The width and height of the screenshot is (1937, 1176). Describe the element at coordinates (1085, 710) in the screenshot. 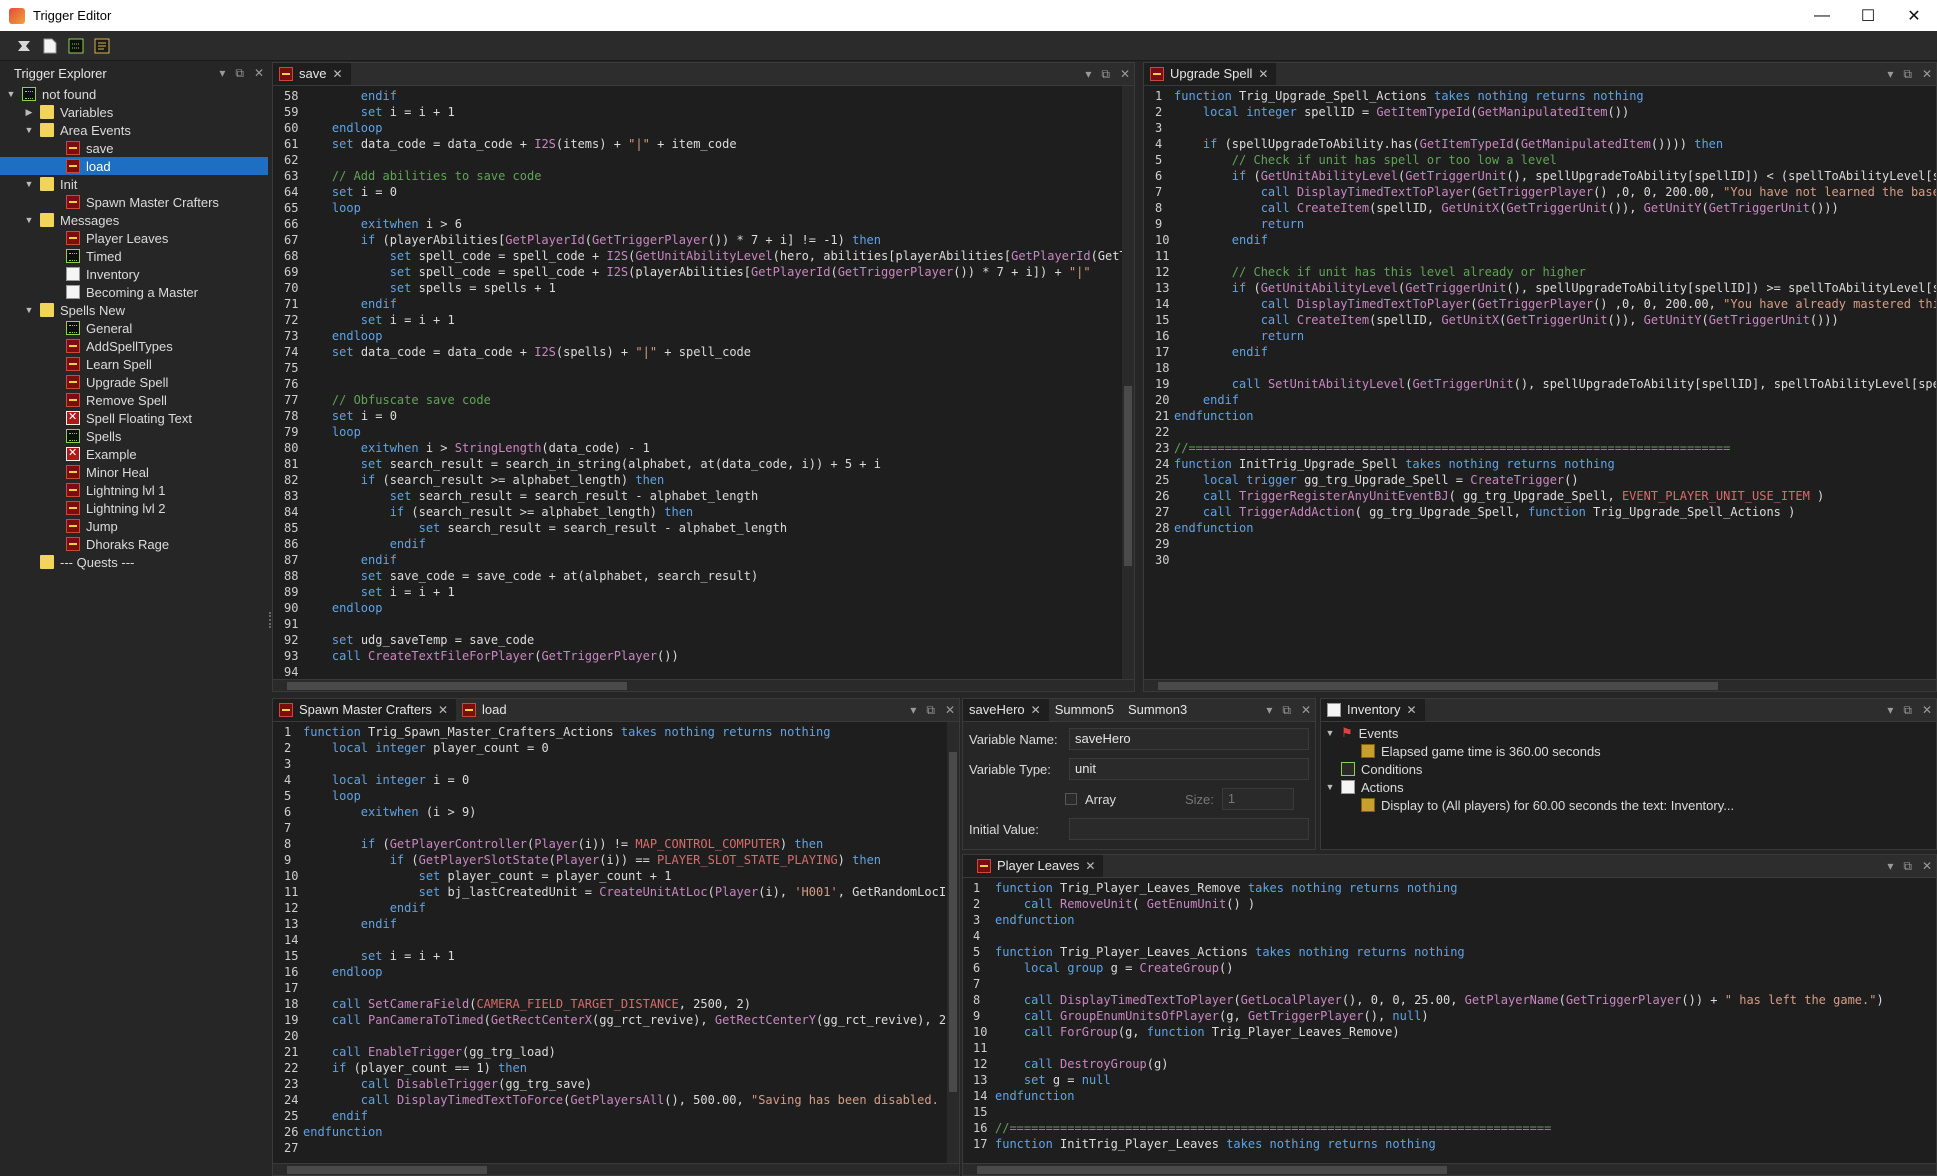

I see `tab-summon5: Summon5` at that location.